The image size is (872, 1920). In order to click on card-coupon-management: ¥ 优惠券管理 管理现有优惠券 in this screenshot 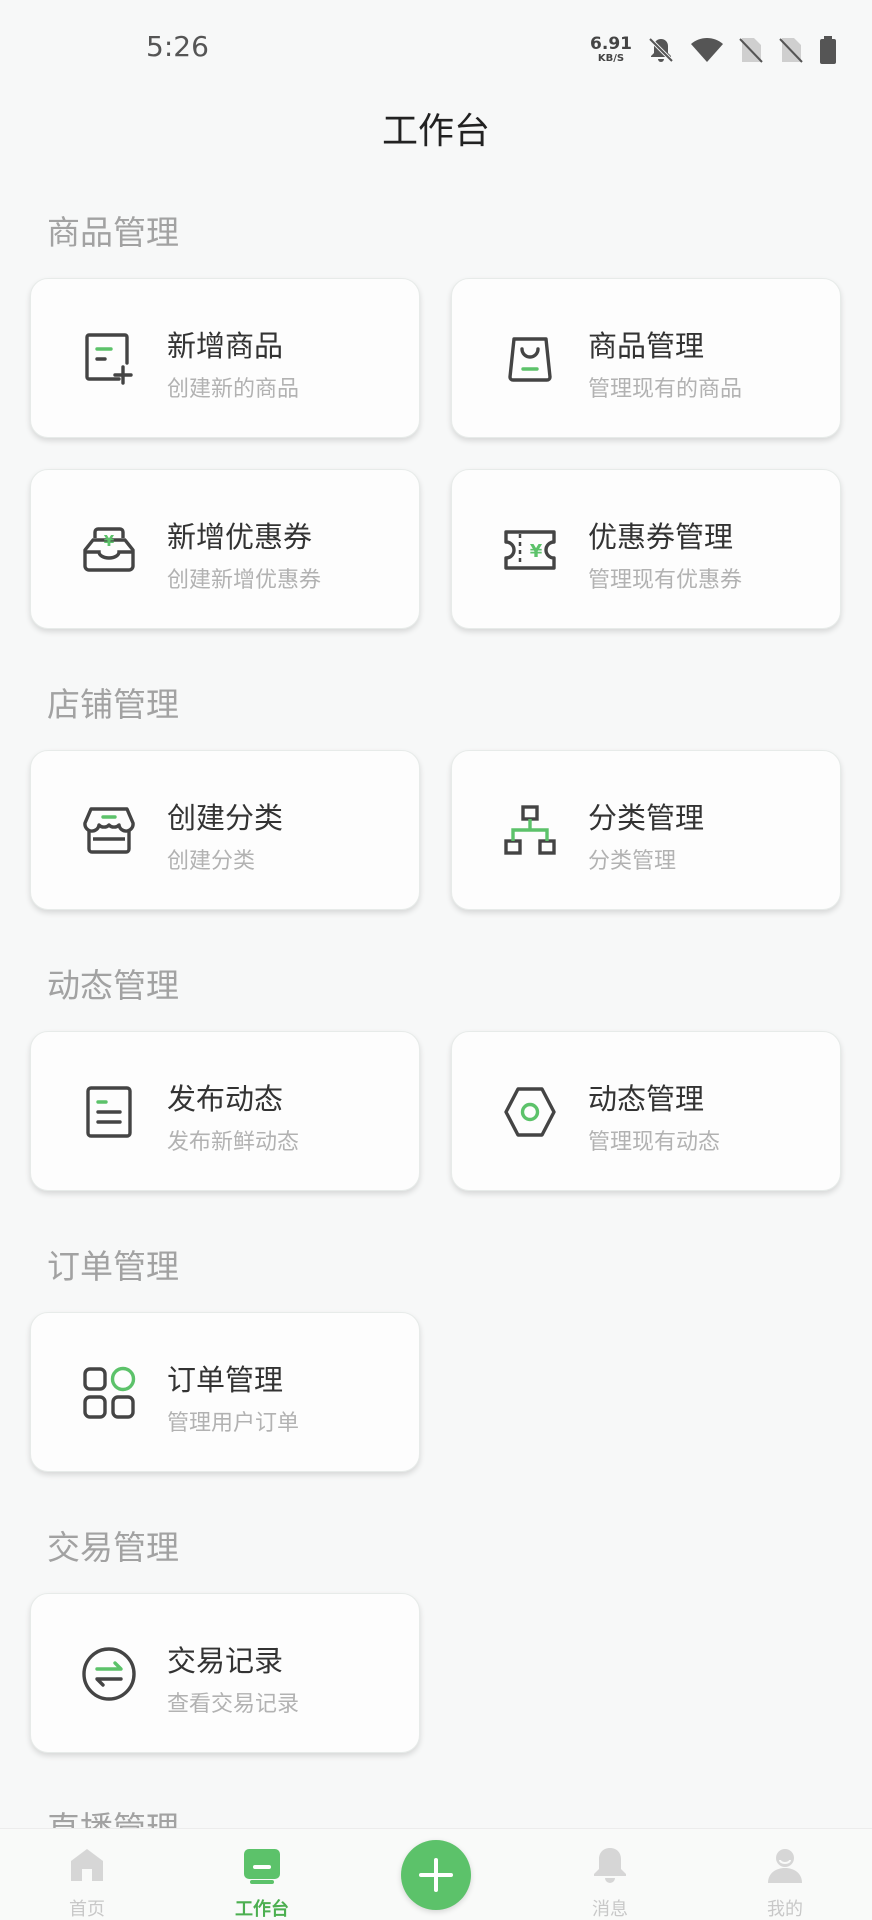, I will do `click(646, 549)`.